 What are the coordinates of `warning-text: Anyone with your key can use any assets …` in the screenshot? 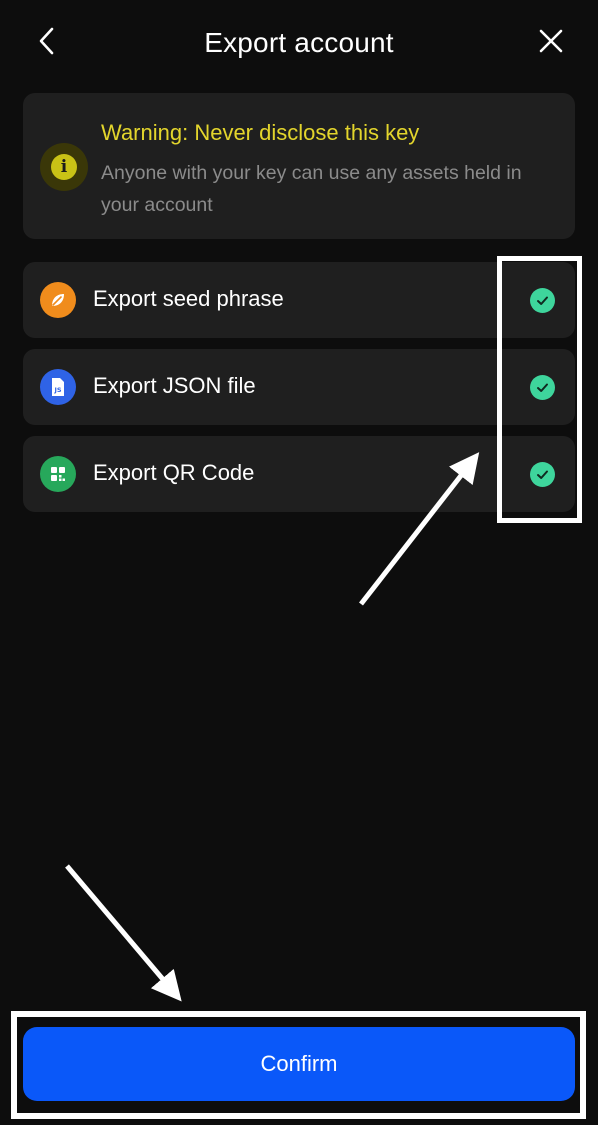 It's located at (311, 189).